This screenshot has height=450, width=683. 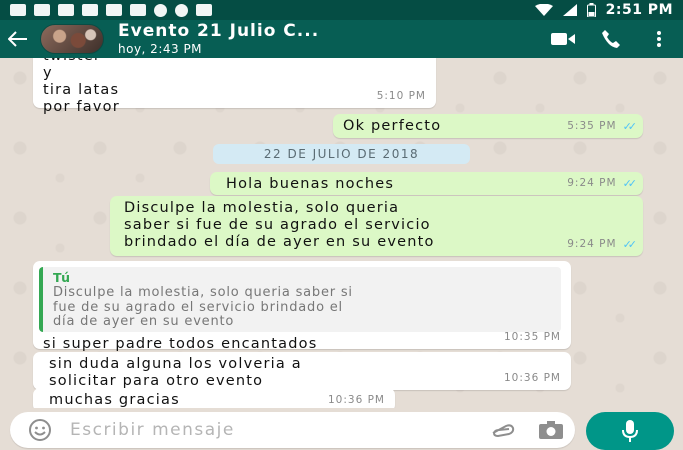 I want to click on message-line: Disculpe la molestia, solo queria, so click(x=262, y=208).